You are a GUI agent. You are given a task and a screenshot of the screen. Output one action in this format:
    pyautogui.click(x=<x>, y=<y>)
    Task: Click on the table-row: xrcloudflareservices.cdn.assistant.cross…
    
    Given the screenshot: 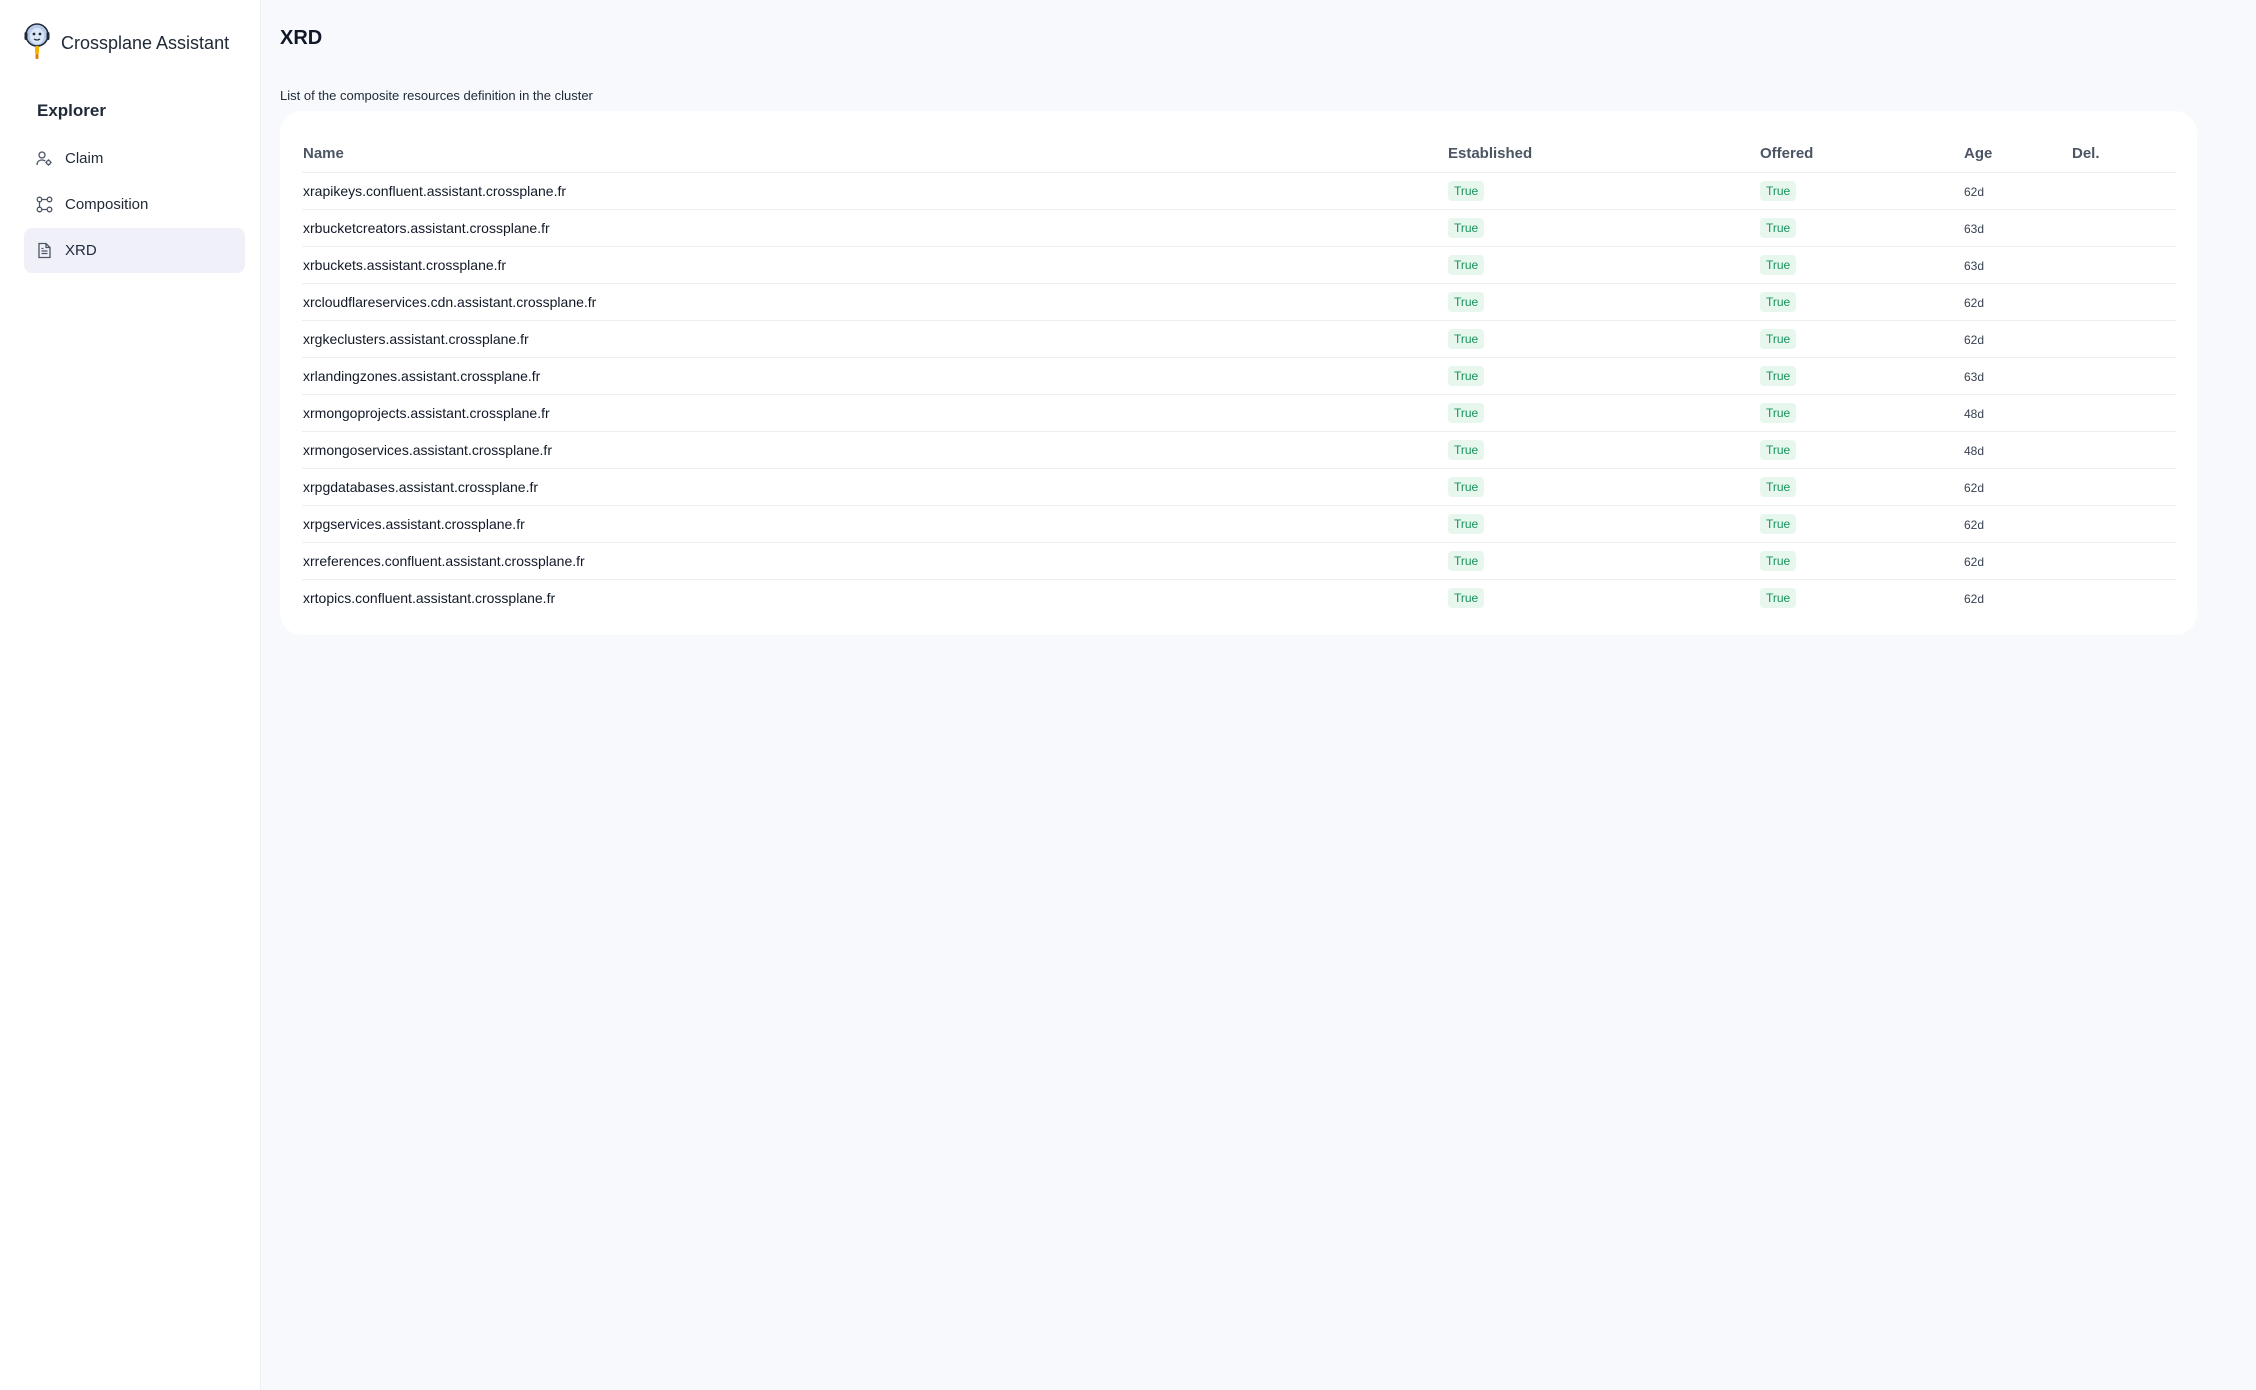 What is the action you would take?
    pyautogui.click(x=1239, y=302)
    